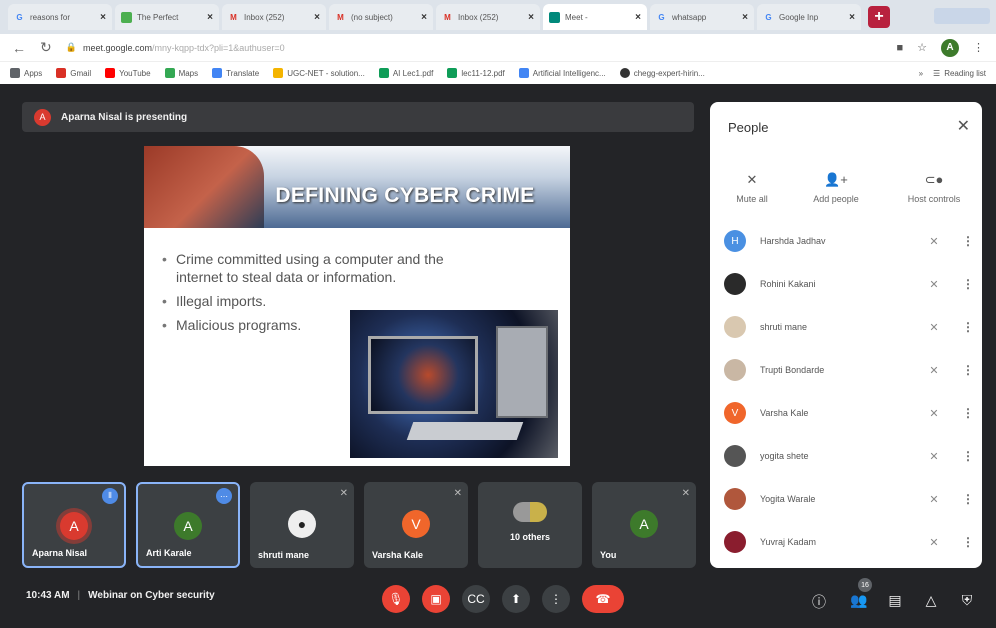  I want to click on host-controls-icon: ⛨, so click(967, 600).